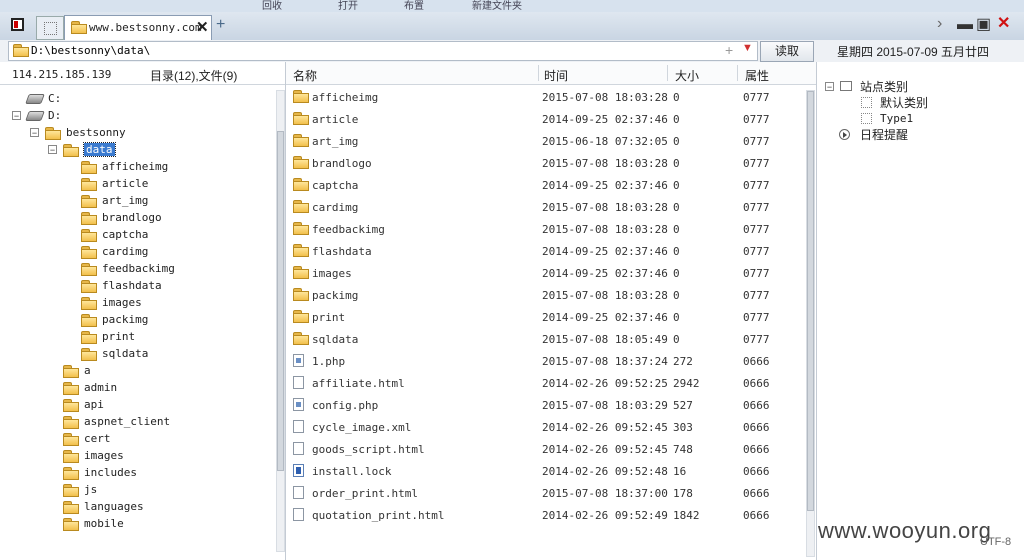 This screenshot has height=560, width=1024. What do you see at coordinates (76, 404) in the screenshot?
I see `tree-node: api` at bounding box center [76, 404].